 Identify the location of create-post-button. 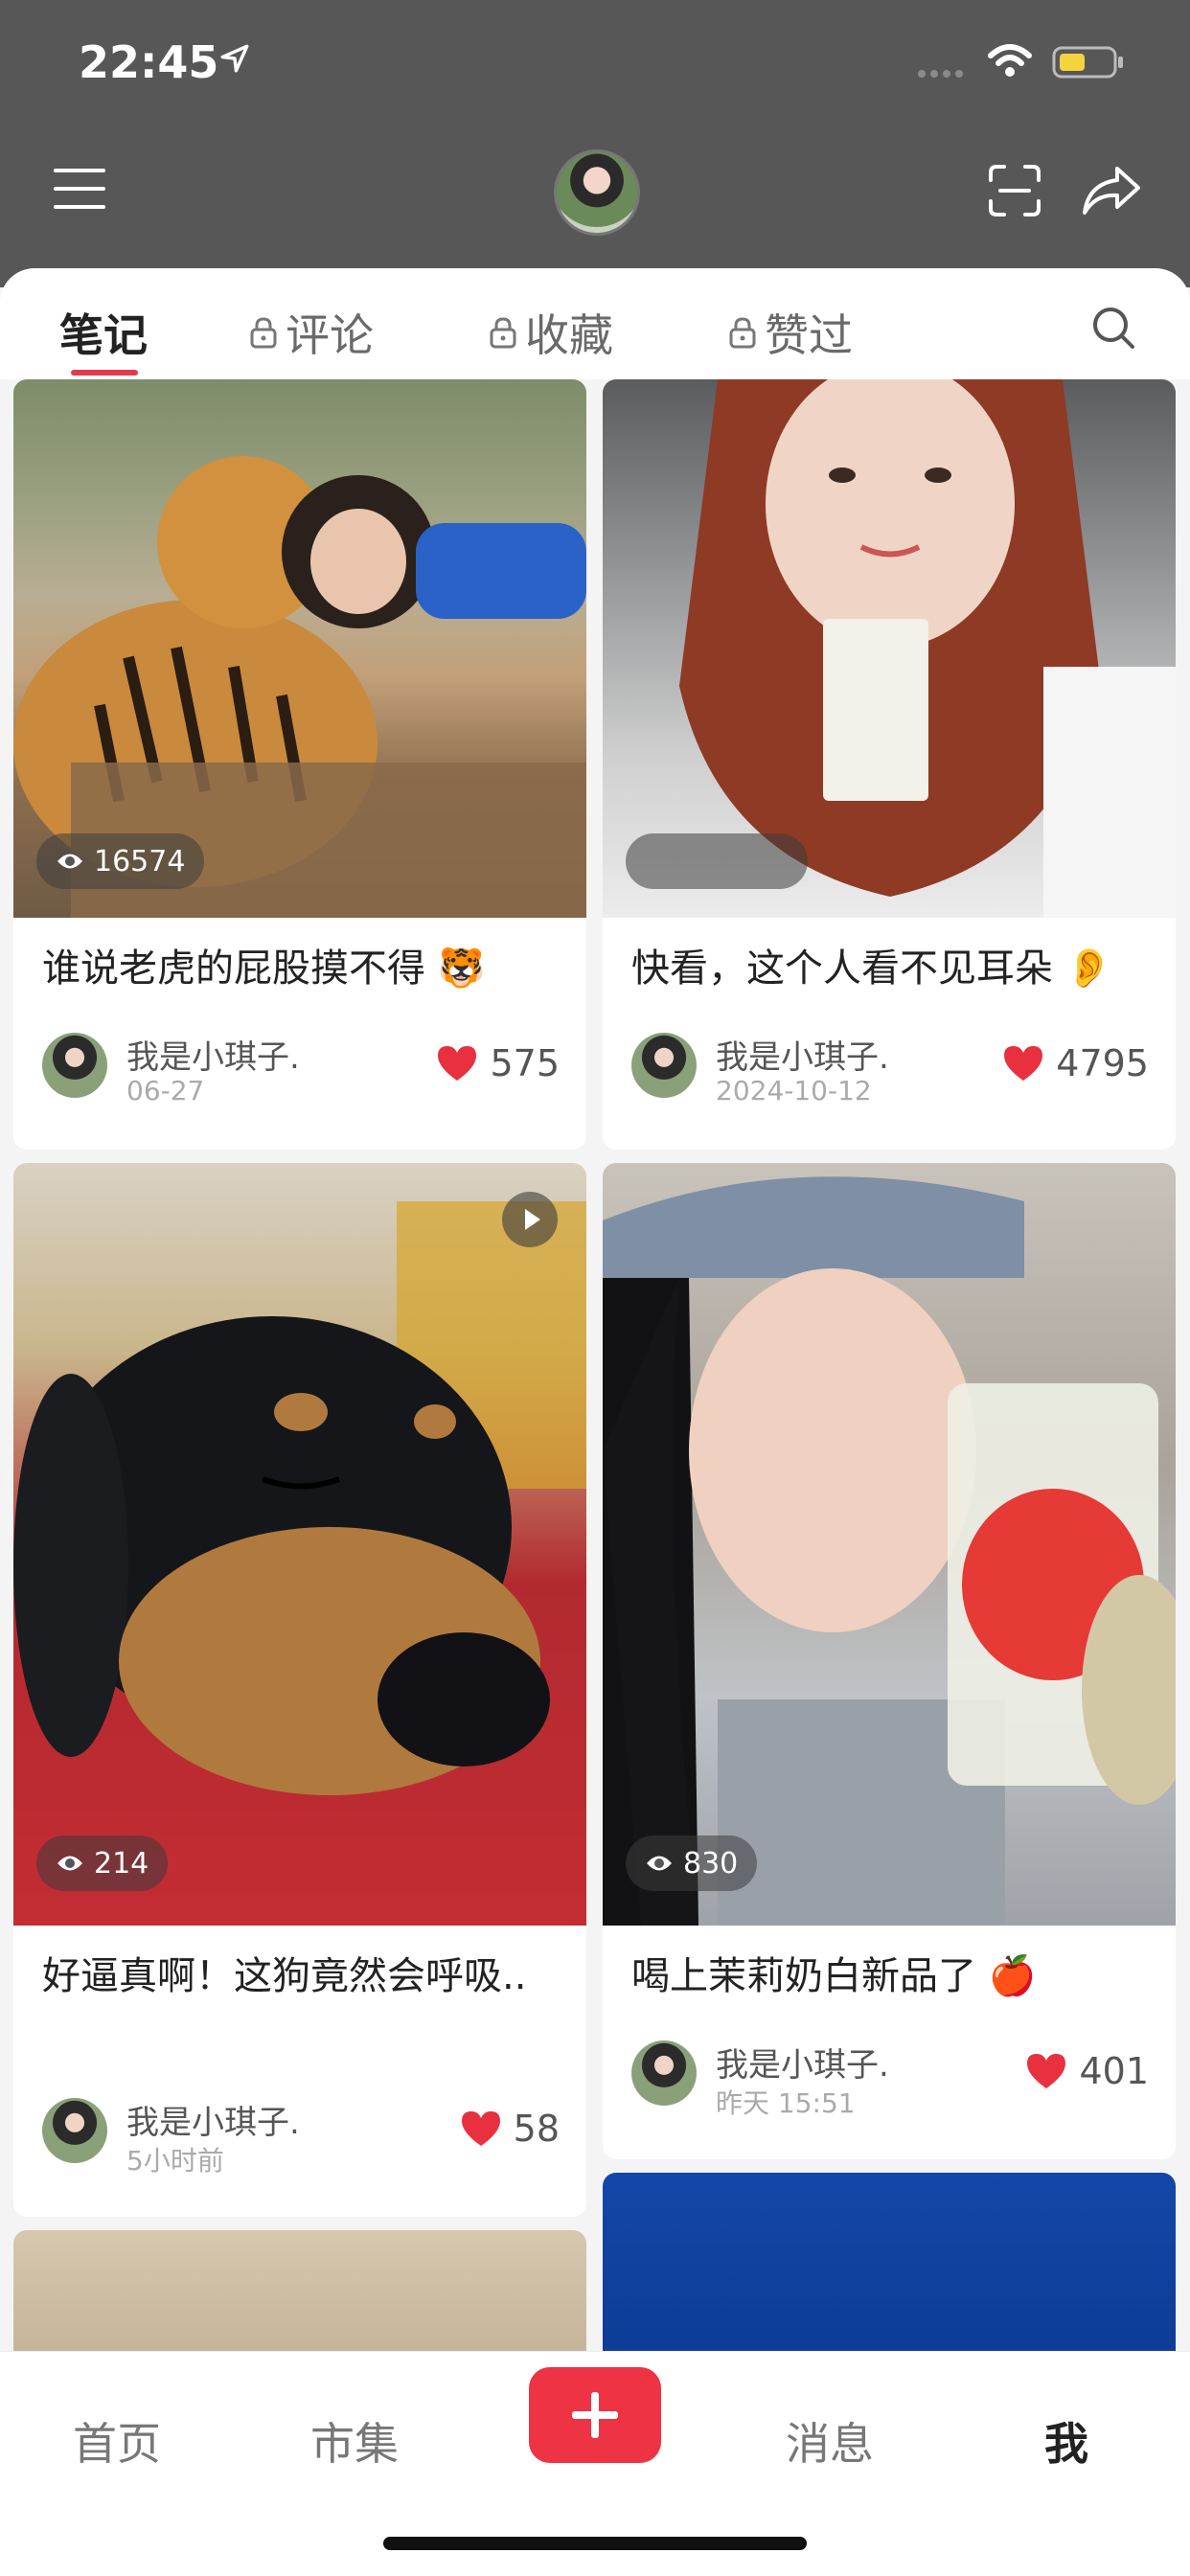
(595, 2415).